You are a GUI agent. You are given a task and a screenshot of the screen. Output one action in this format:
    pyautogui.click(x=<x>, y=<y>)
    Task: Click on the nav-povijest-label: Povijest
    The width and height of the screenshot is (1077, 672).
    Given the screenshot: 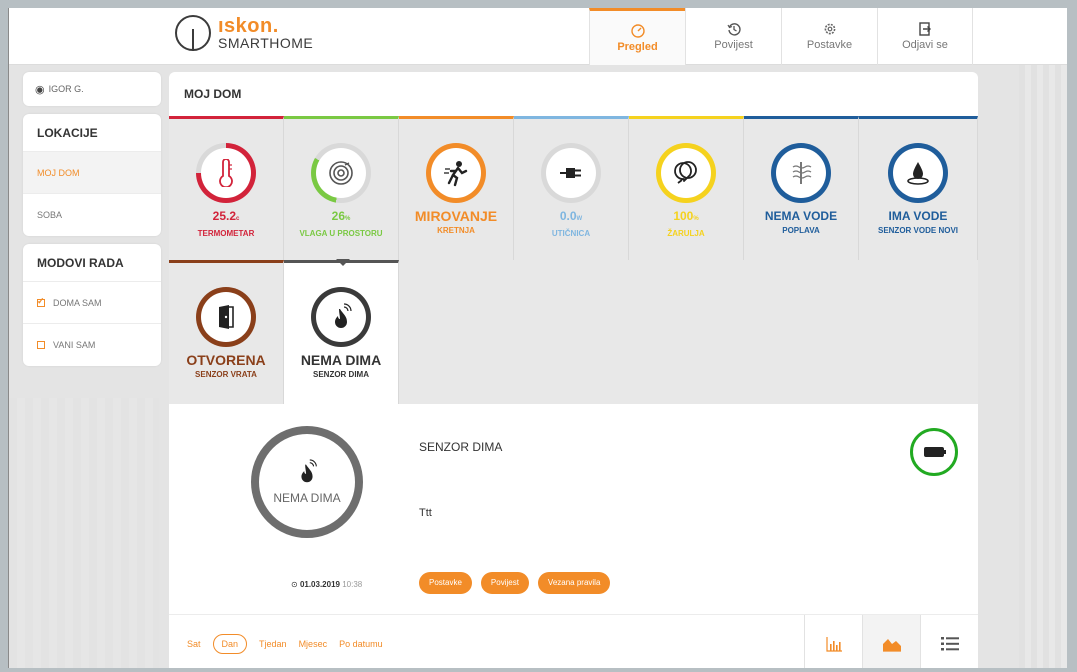 What is the action you would take?
    pyautogui.click(x=733, y=45)
    